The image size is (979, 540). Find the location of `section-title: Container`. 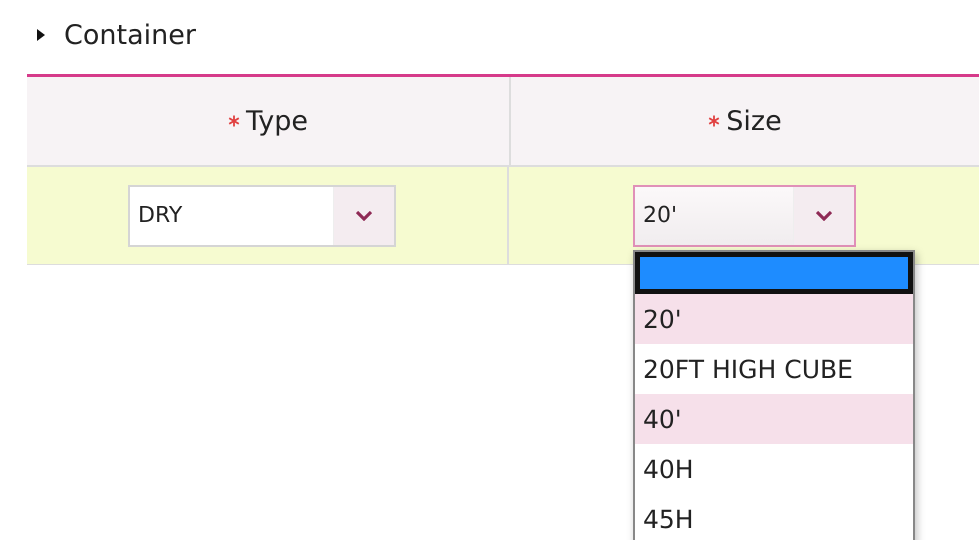

section-title: Container is located at coordinates (130, 35).